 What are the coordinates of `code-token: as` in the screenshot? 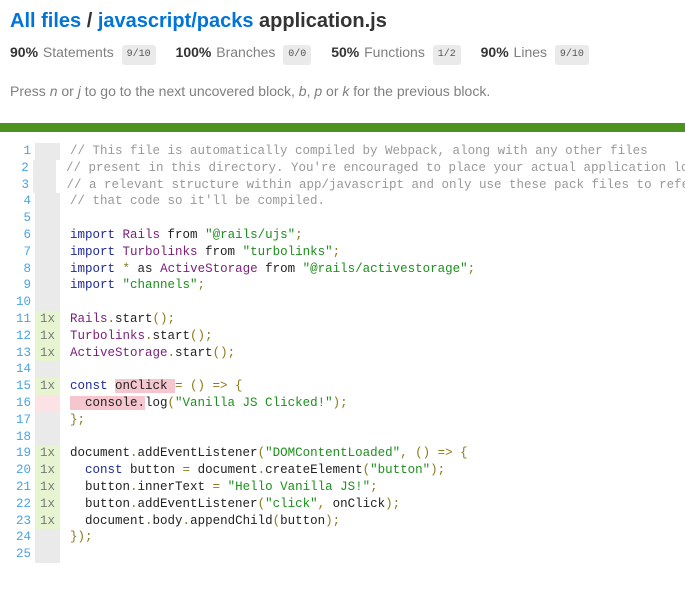 It's located at (145, 268).